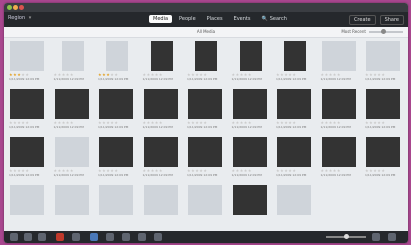  I want to click on tab-people: People, so click(187, 19).